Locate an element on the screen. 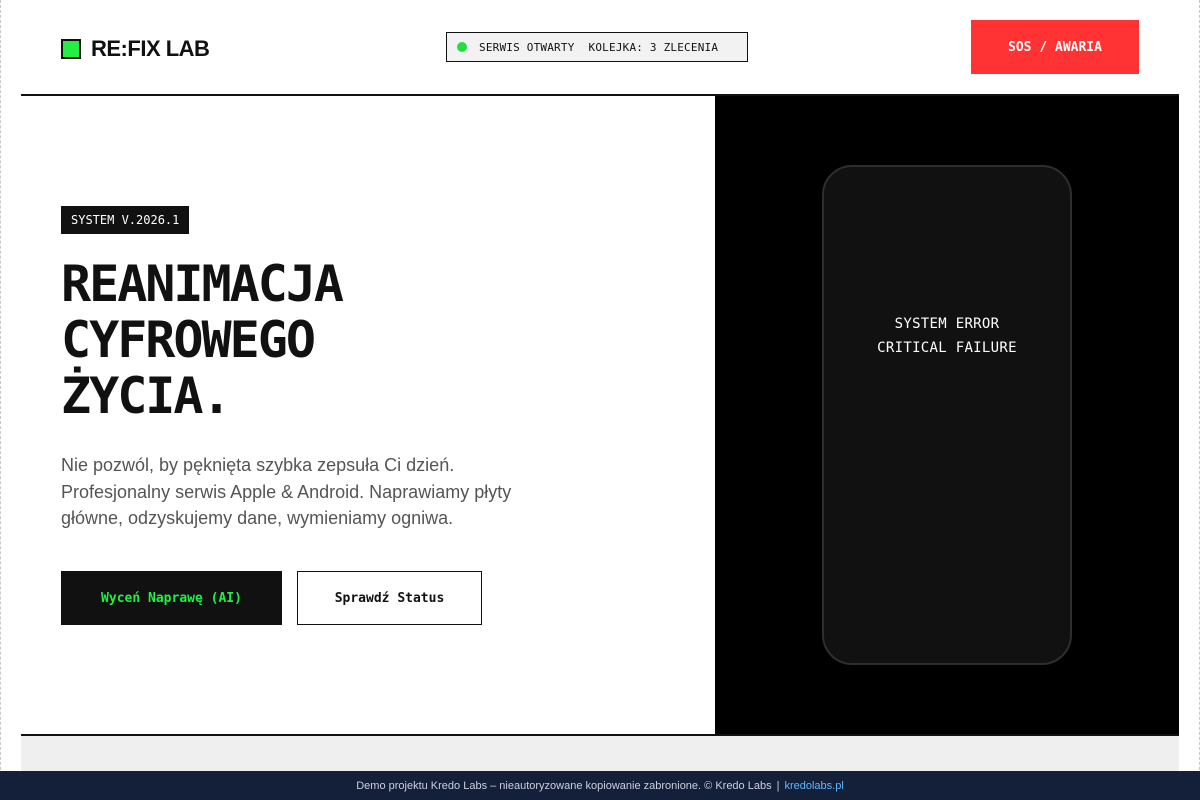 This screenshot has height=800, width=1200. next-section-strip is located at coordinates (600, 756).